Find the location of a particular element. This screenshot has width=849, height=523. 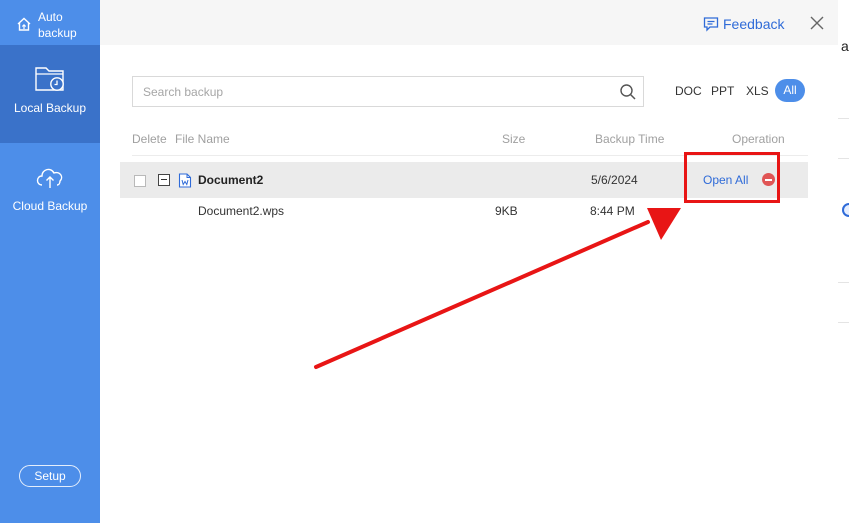

feedback-label: Feedback is located at coordinates (754, 24).